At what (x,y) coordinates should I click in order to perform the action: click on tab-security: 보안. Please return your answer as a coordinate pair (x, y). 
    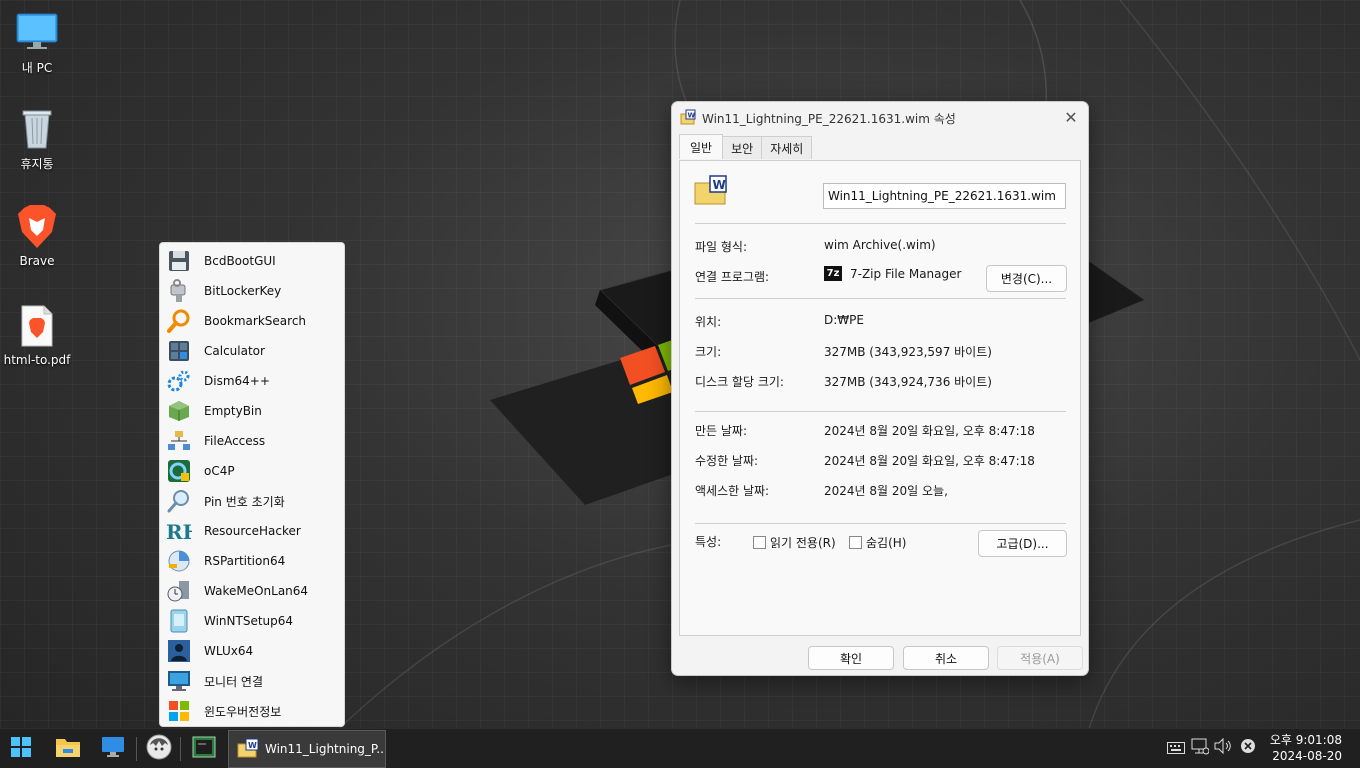
    Looking at the image, I should click on (742, 147).